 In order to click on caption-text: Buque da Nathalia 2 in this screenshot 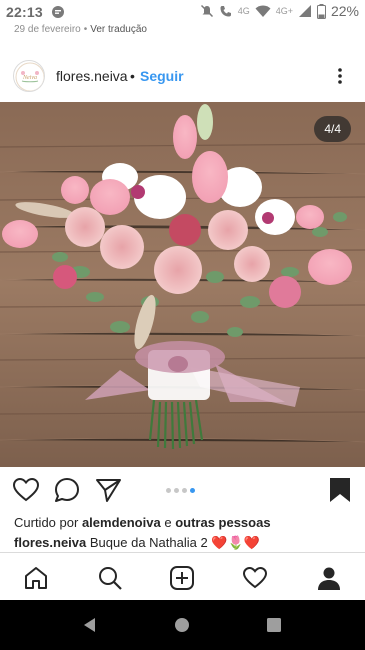, I will do `click(148, 542)`.